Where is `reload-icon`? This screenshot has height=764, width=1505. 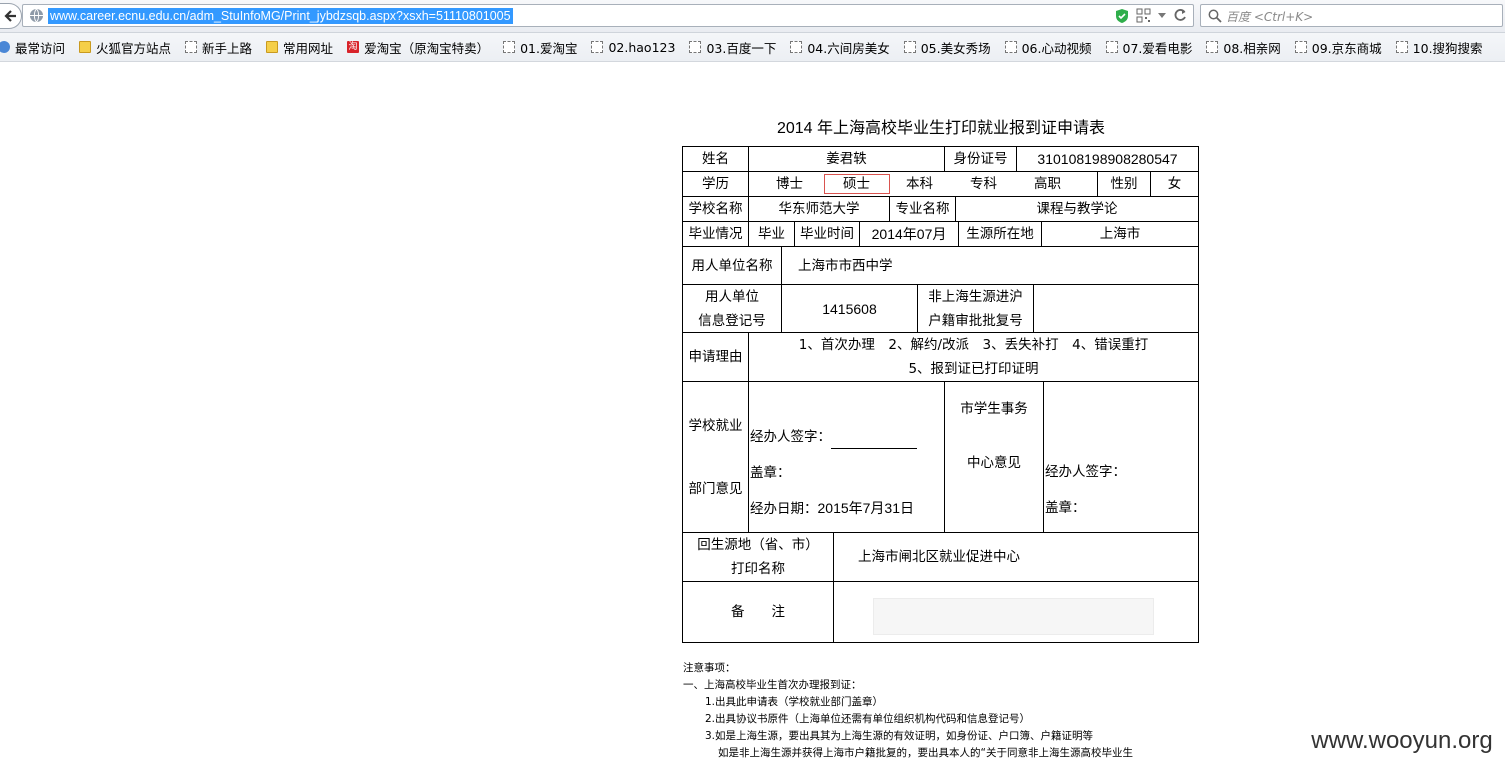 reload-icon is located at coordinates (1180, 15).